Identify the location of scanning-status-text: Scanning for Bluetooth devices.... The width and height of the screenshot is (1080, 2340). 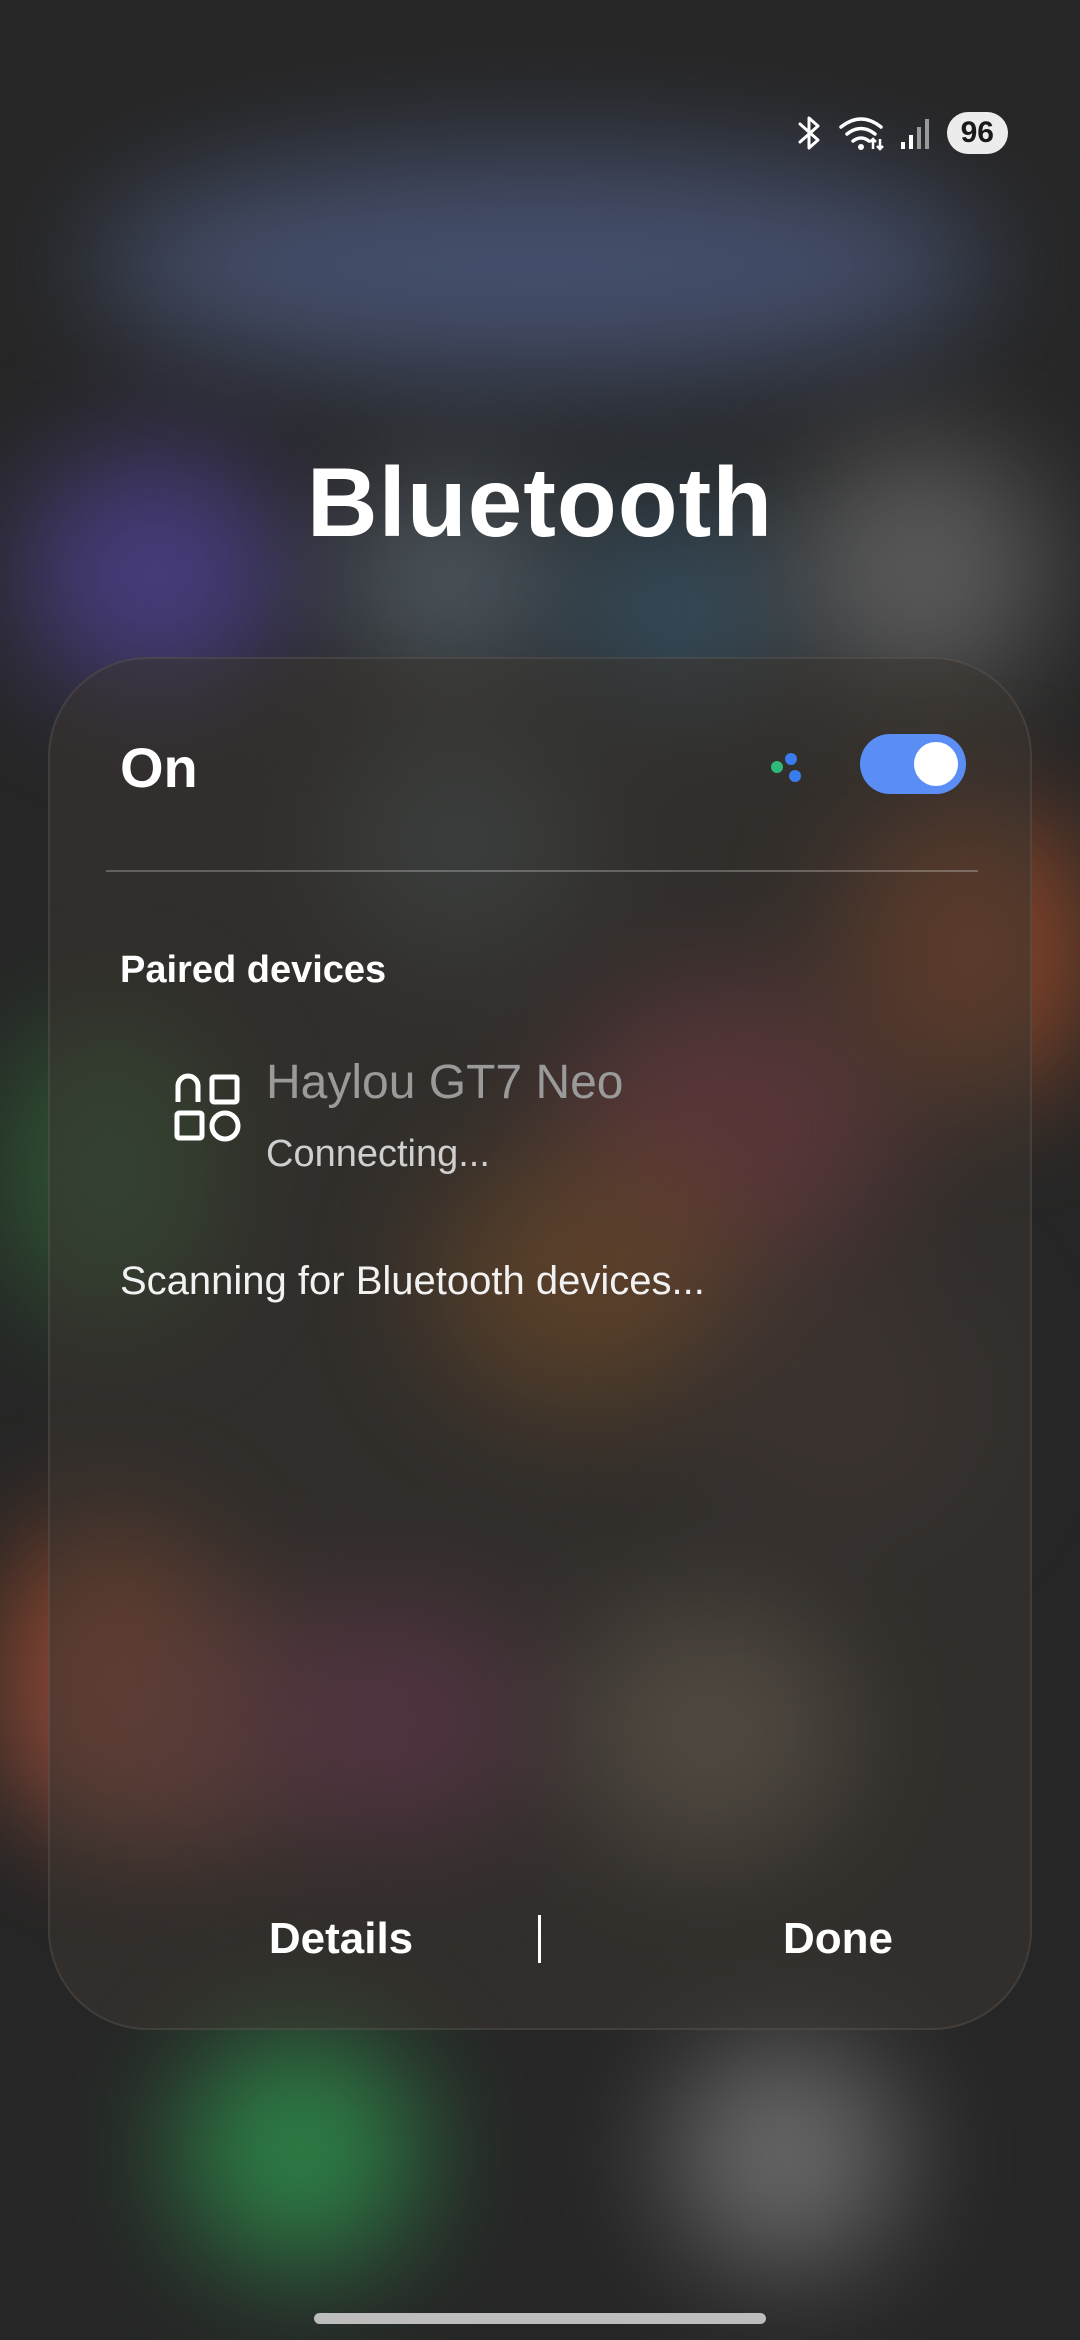
(412, 1281).